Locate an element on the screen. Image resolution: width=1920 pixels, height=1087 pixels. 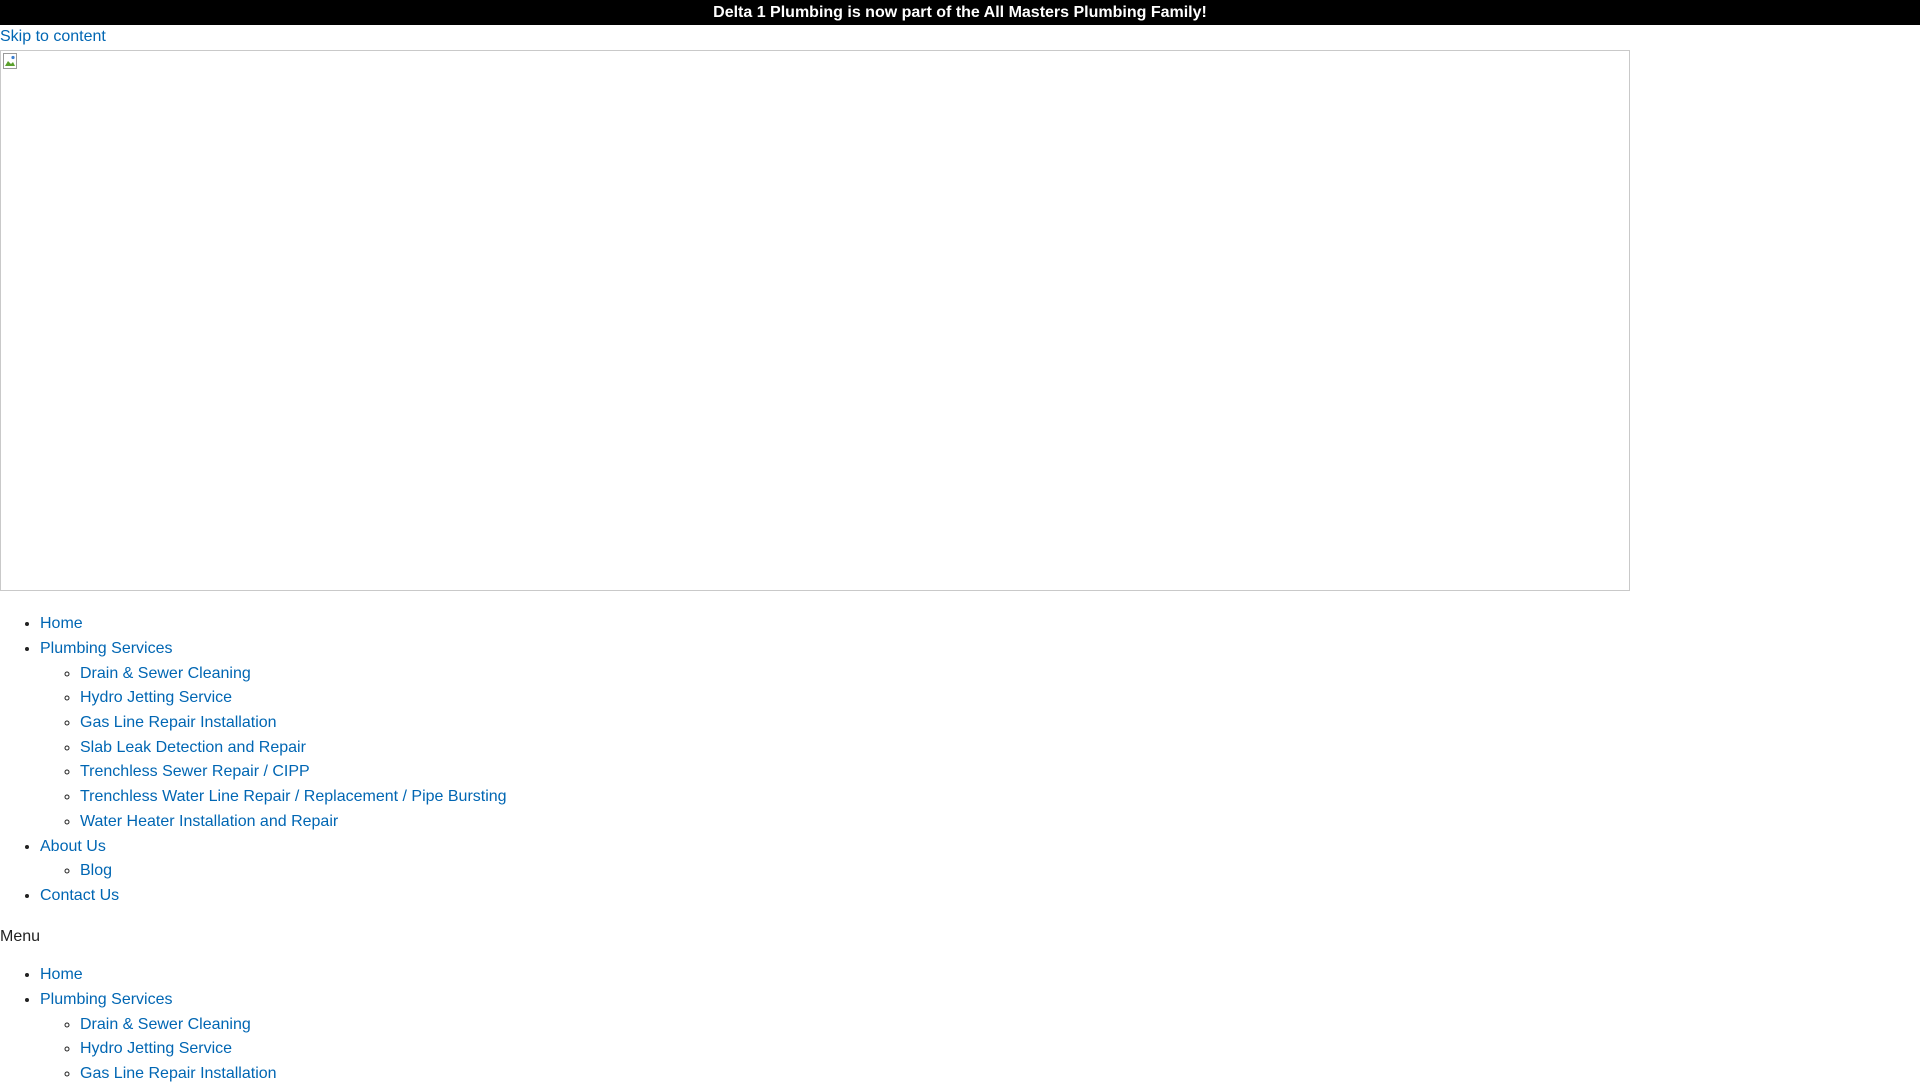
nav-link-home: Home is located at coordinates (61, 623).